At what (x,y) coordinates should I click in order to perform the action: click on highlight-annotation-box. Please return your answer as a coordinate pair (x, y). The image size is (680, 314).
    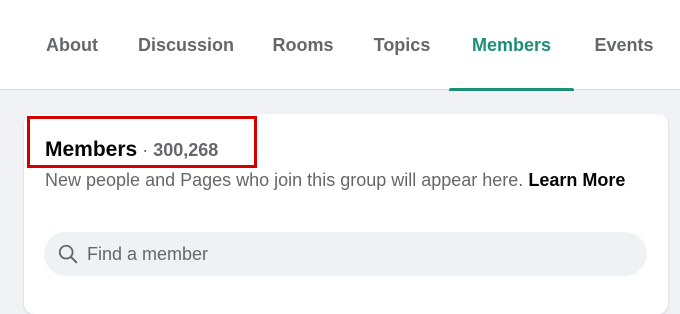
    Looking at the image, I should click on (142, 142).